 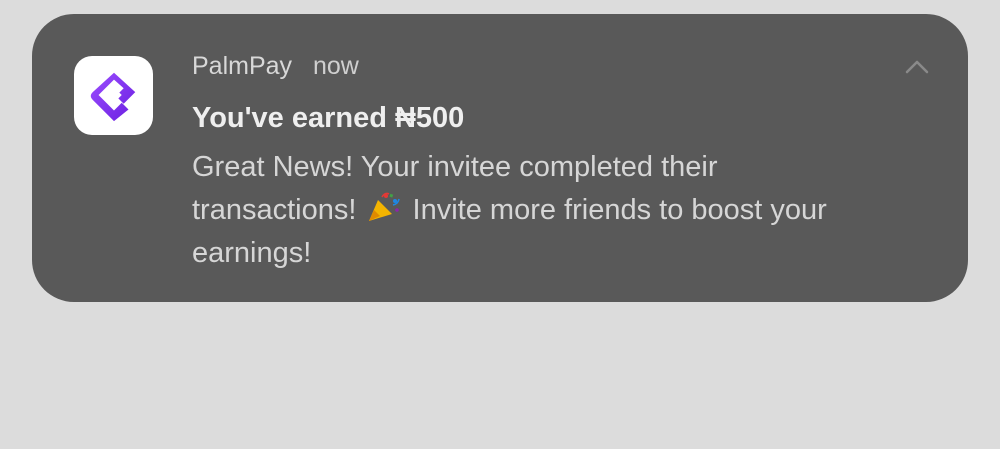 What do you see at coordinates (274, 210) in the screenshot?
I see `body-line-2a: transactions!` at bounding box center [274, 210].